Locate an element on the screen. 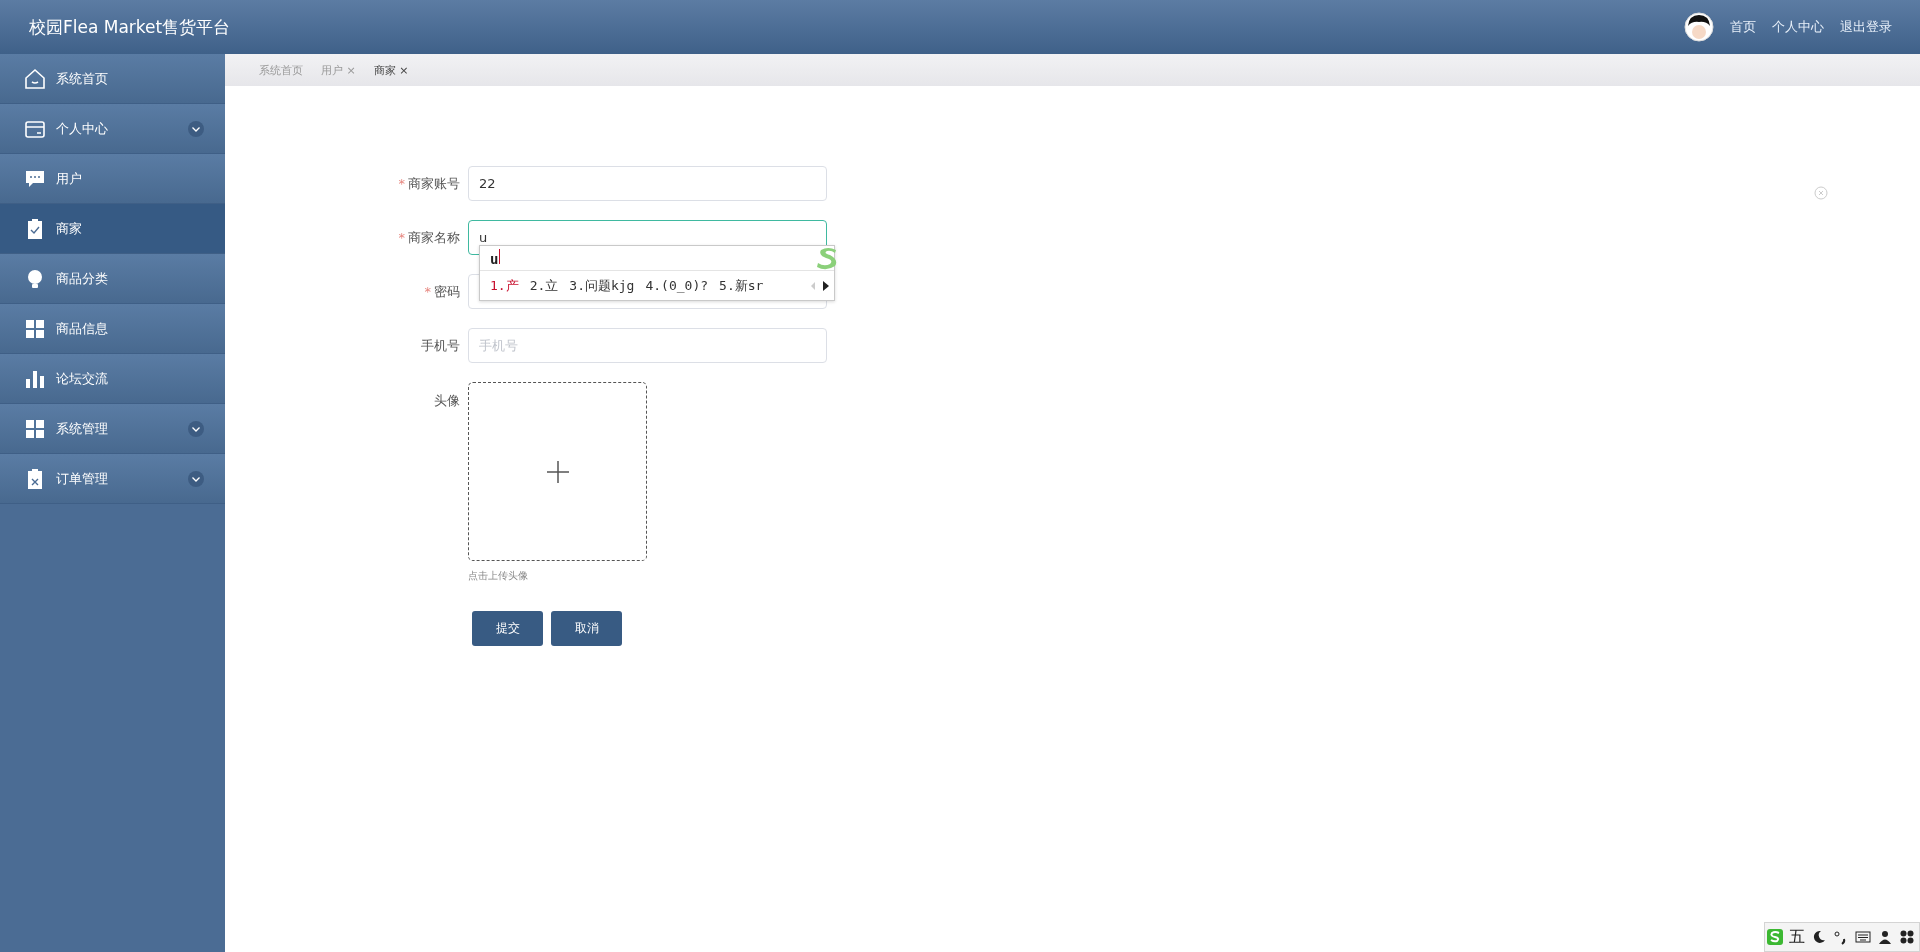 The width and height of the screenshot is (1920, 952). plus-icon is located at coordinates (557, 471).